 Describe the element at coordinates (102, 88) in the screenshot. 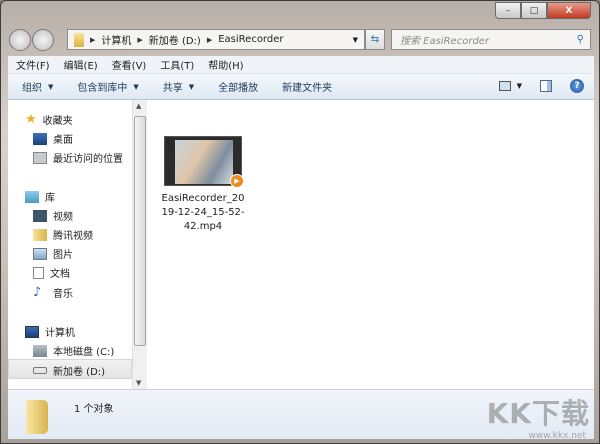

I see `include-label: 包含到库中` at that location.